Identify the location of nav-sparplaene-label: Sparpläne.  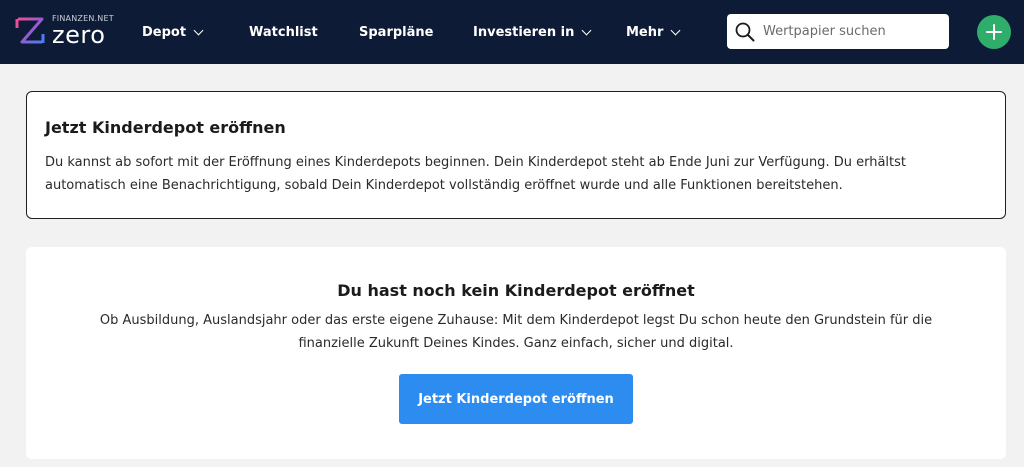
(396, 32).